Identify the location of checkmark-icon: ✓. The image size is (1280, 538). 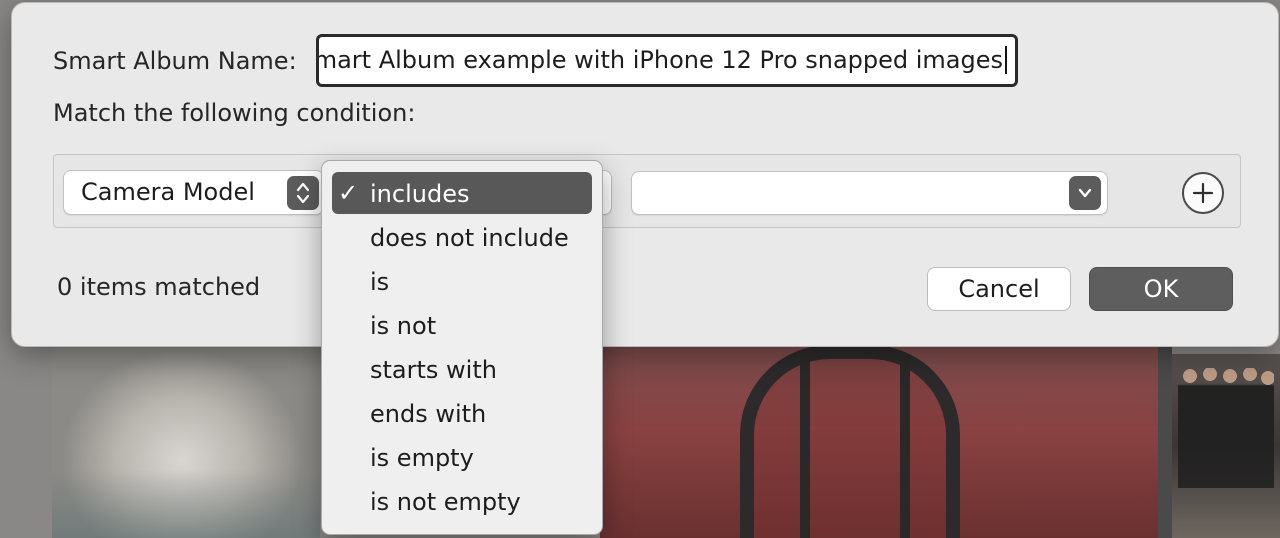
(348, 193).